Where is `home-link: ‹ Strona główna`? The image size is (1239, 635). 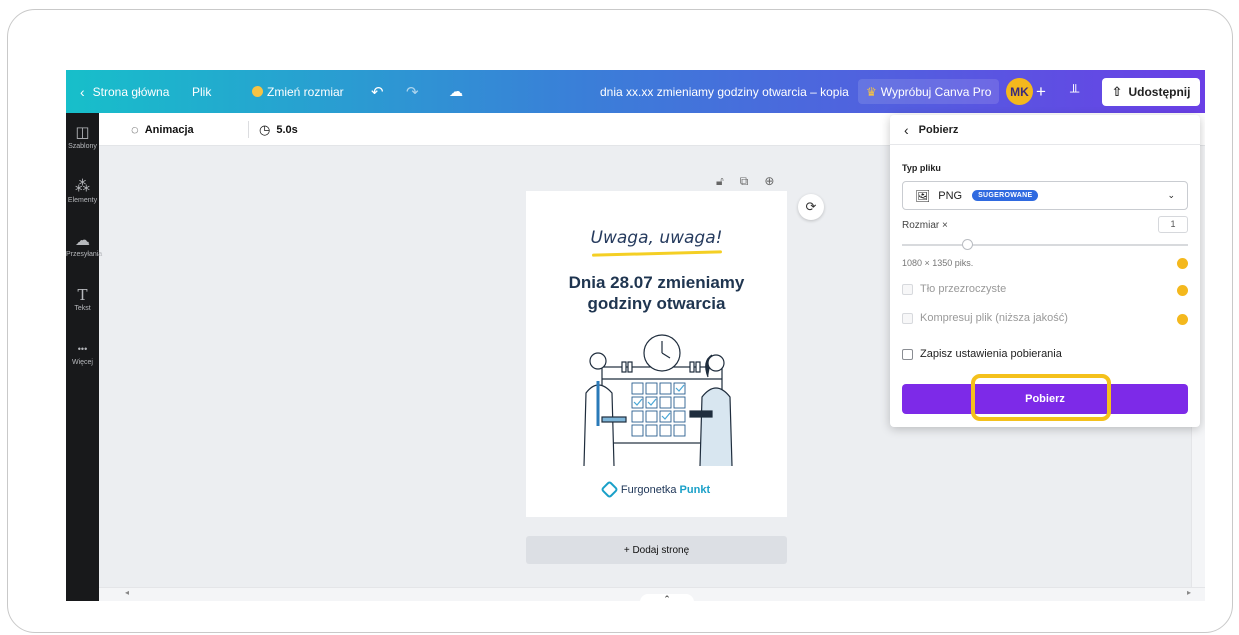
home-link: ‹ Strona główna is located at coordinates (124, 91).